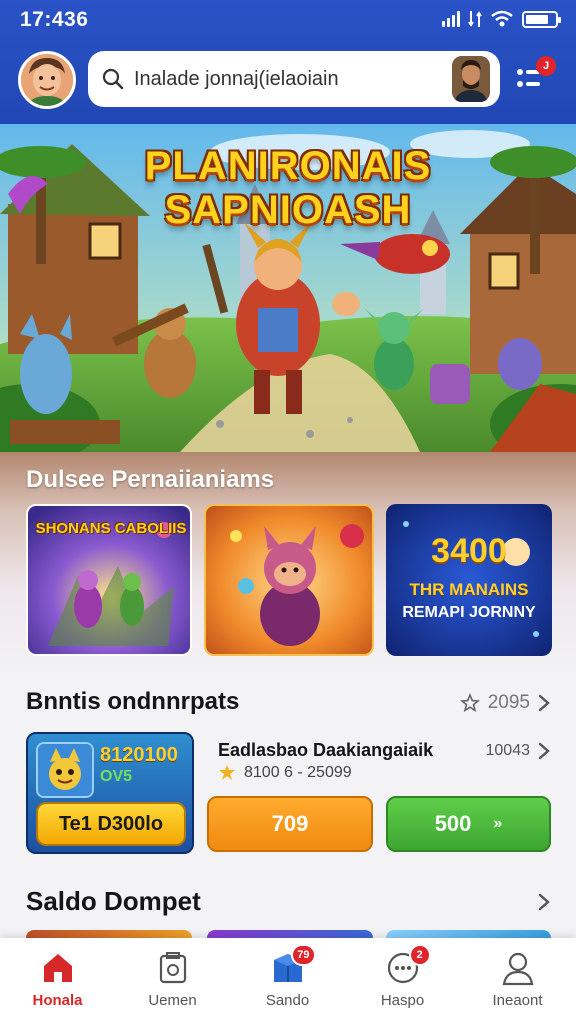 This screenshot has height=1024, width=576. I want to click on nav-item-chat: 2 Haspo, so click(402, 981).